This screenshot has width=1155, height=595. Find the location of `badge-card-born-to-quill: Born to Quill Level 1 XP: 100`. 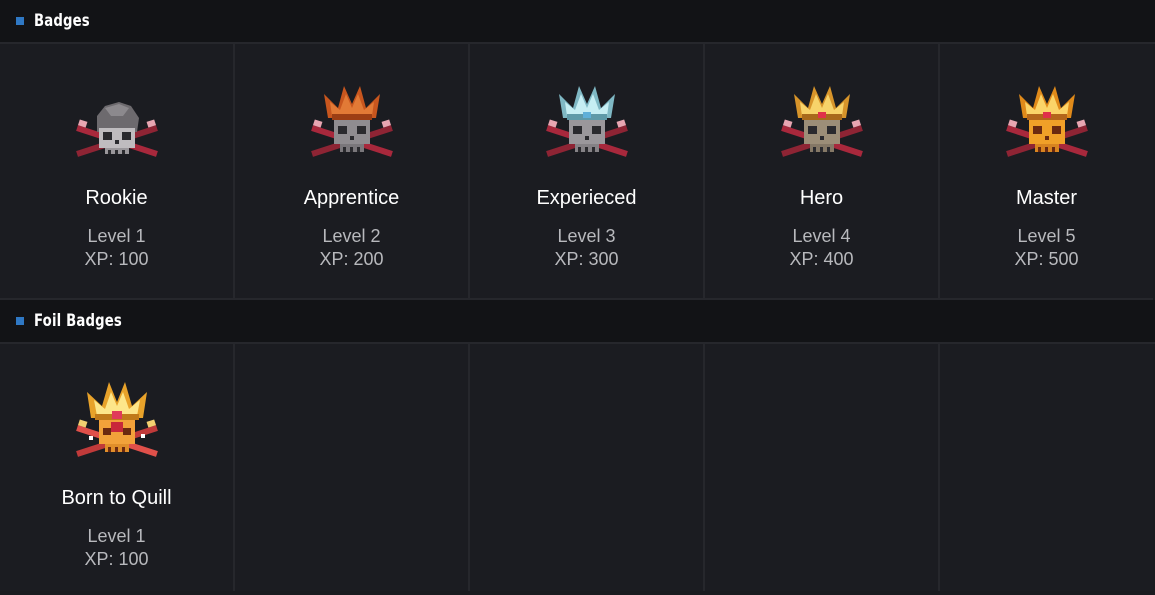

badge-card-born-to-quill: Born to Quill Level 1 XP: 100 is located at coordinates (117, 467).